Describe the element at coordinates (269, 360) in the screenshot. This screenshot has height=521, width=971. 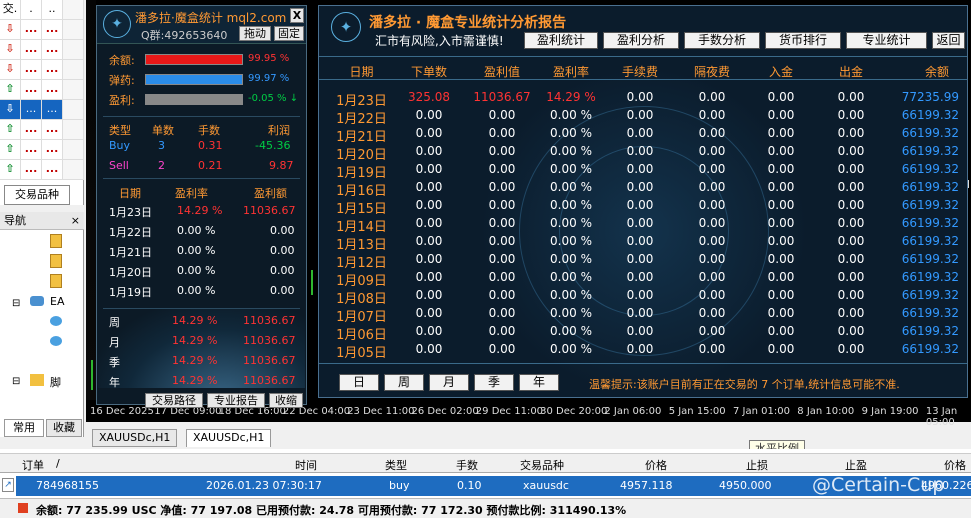
I see `period-amount: 11036.67` at that location.